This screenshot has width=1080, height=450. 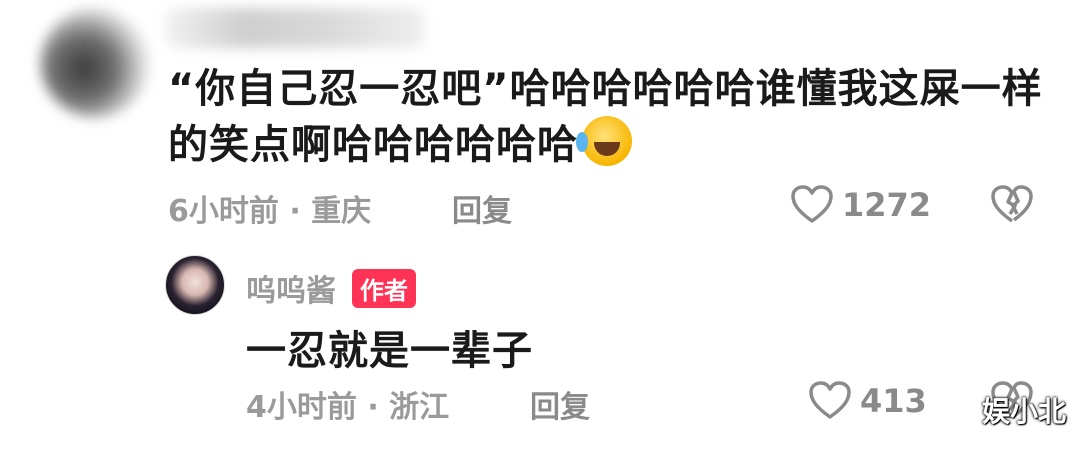 I want to click on broken-heart-icon, so click(x=1012, y=204).